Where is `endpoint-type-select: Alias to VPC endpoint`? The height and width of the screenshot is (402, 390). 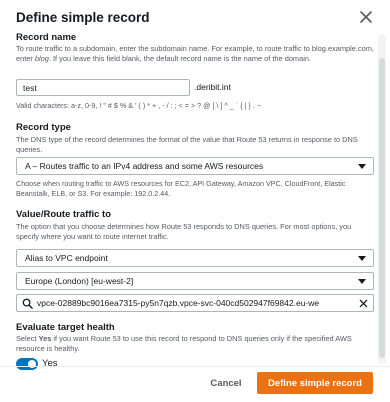 endpoint-type-select: Alias to VPC endpoint is located at coordinates (195, 258).